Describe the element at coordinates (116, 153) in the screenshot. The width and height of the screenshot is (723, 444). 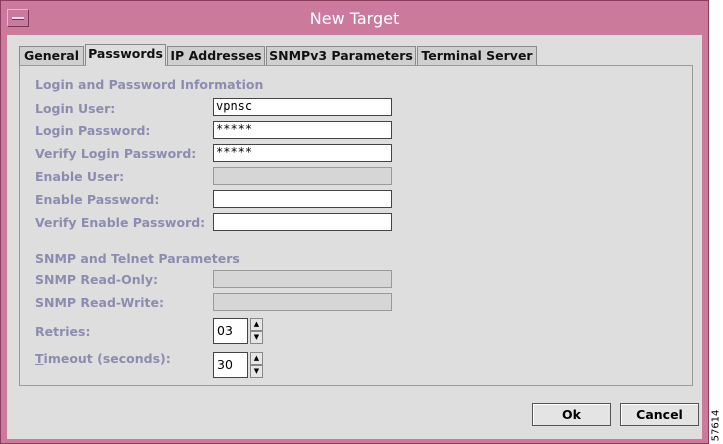
I see `verify-login-password-label: Verify Login Password:` at that location.